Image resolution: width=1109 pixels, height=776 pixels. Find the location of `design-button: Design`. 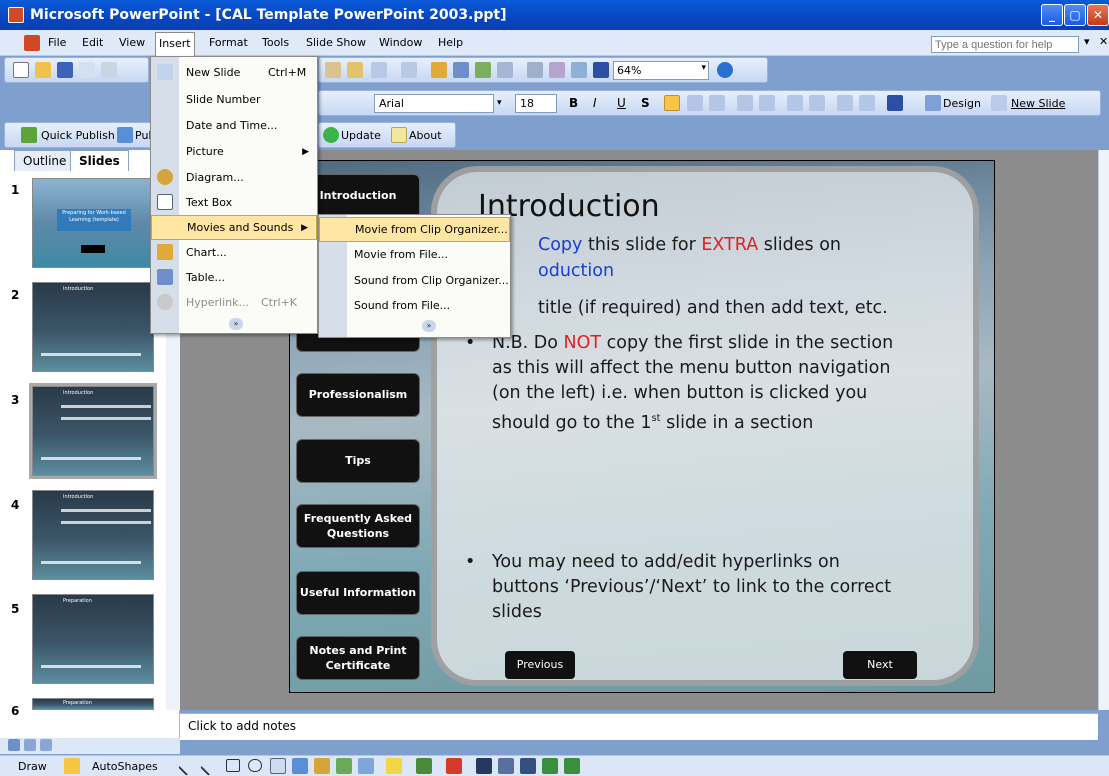

design-button: Design is located at coordinates (962, 103).